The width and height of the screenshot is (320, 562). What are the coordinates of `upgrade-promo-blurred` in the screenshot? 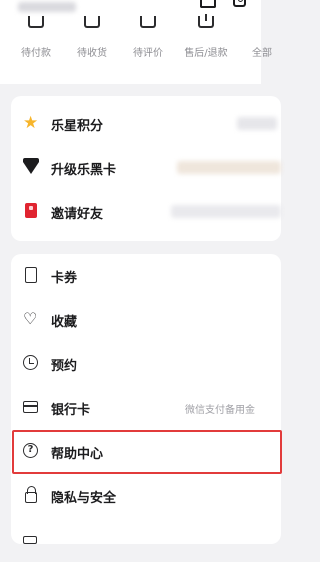 It's located at (229, 167).